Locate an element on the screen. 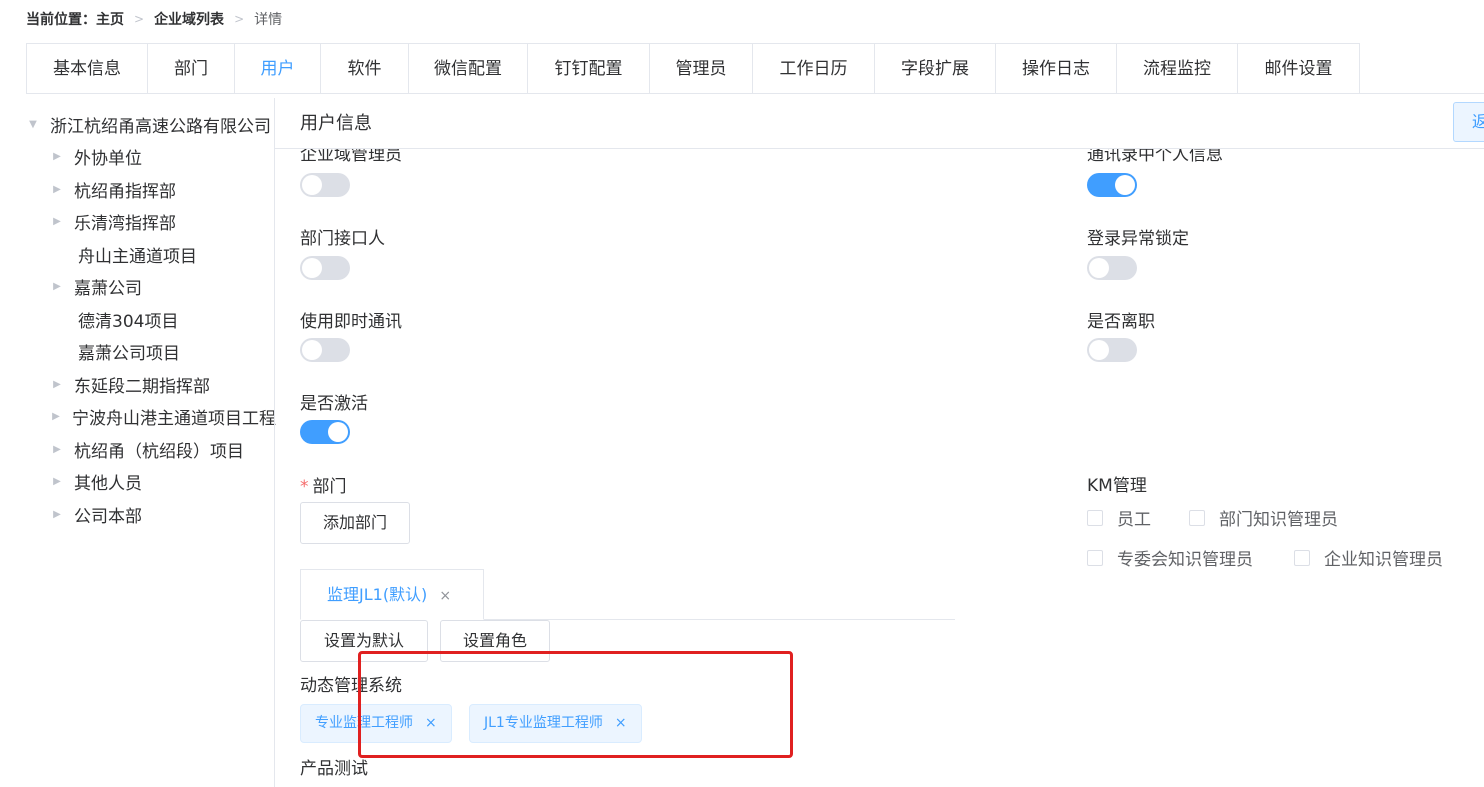  tab-departments: 部门 is located at coordinates (191, 69).